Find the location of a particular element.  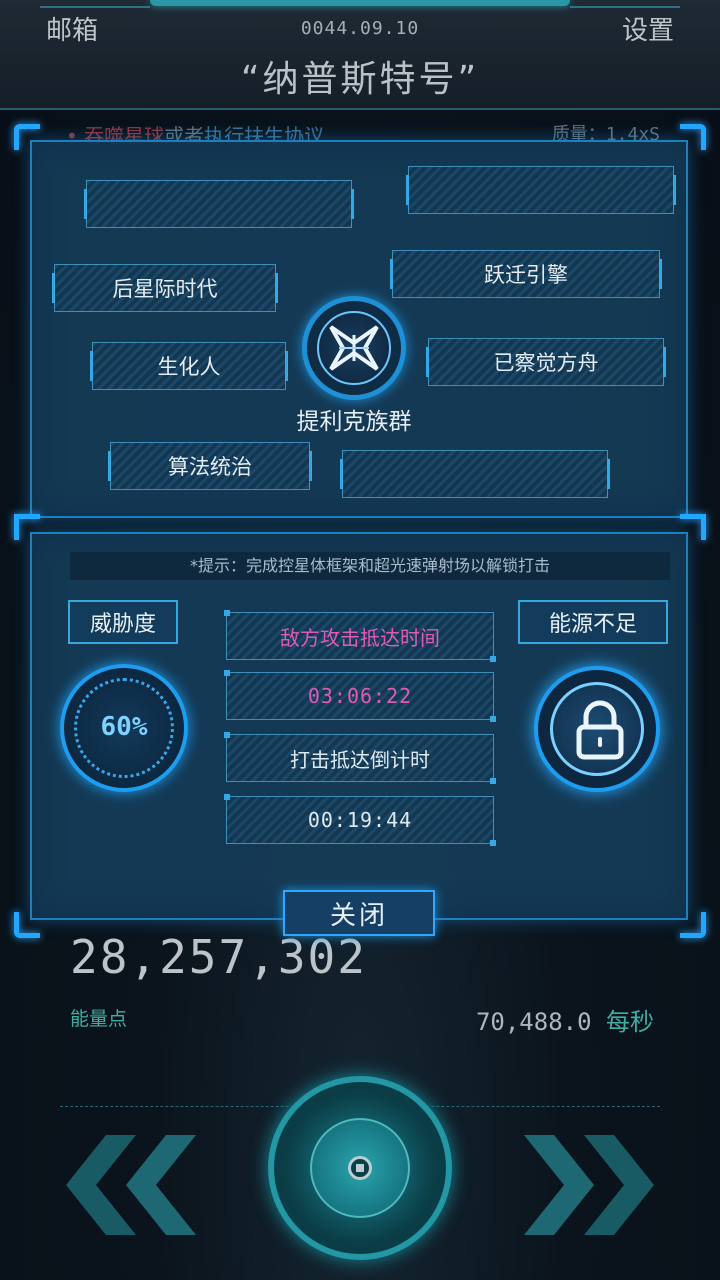

threat-value: 60% is located at coordinates (124, 727).